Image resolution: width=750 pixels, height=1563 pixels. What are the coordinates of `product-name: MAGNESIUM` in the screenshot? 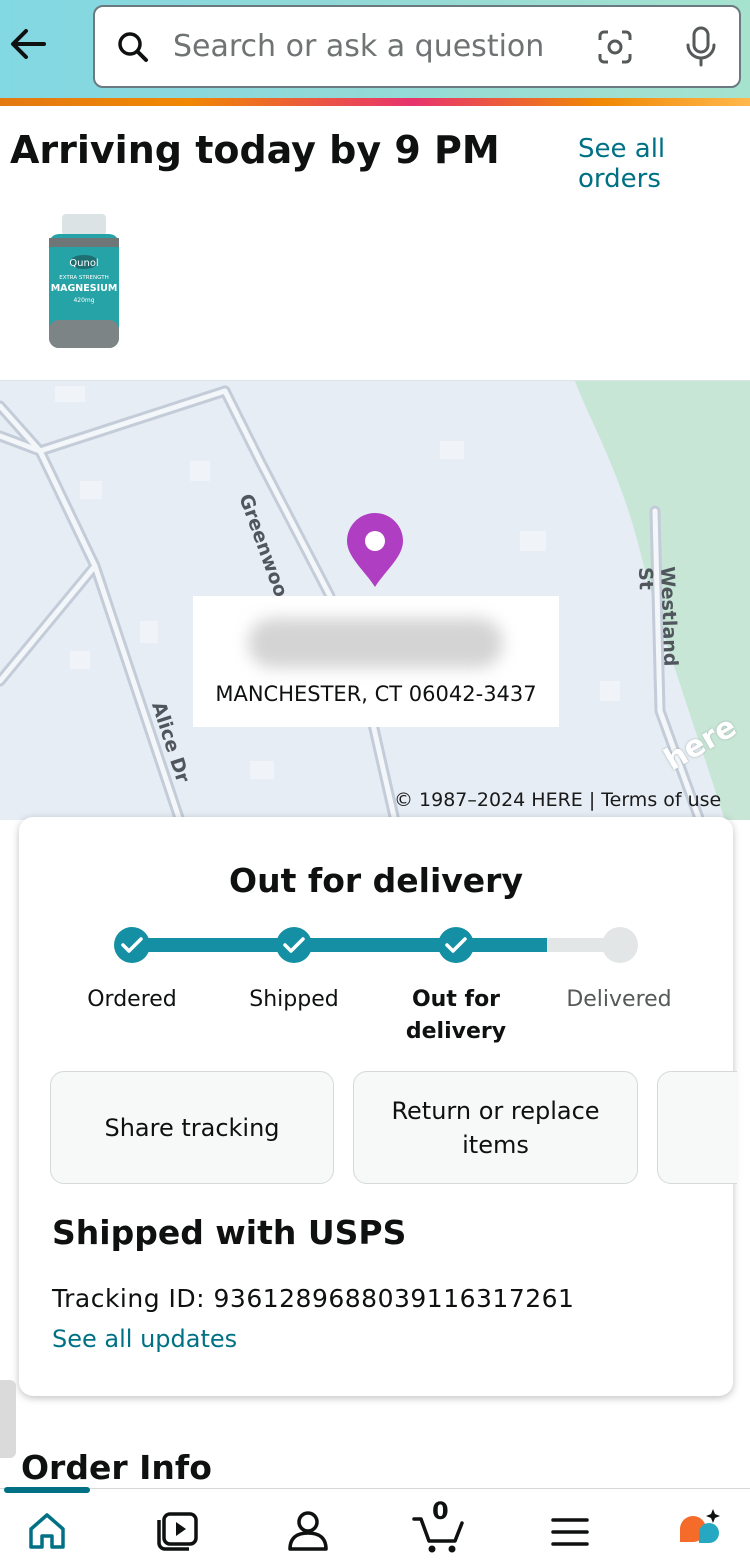 It's located at (84, 288).